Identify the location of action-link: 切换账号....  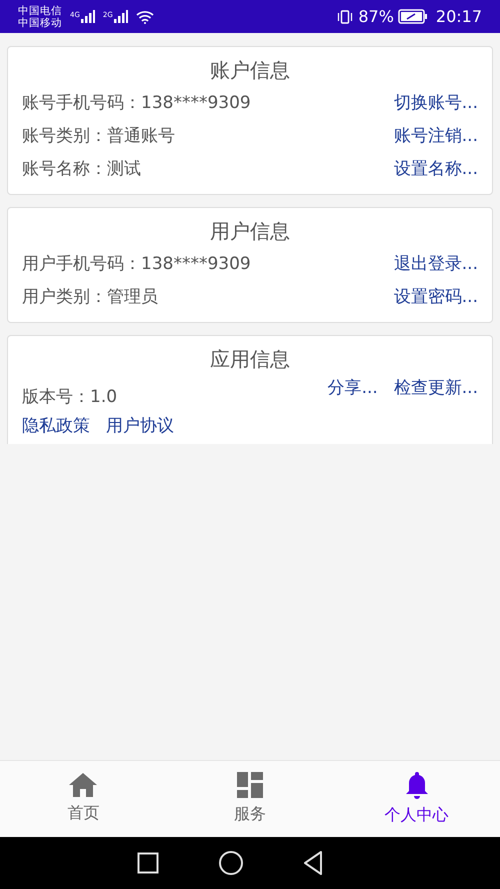
(436, 103).